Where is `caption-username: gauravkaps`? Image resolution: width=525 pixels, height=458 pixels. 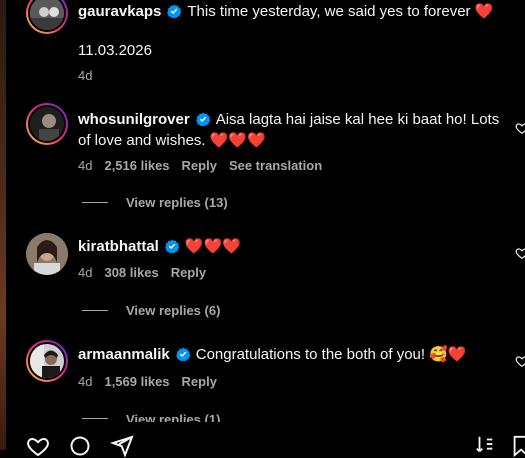
caption-username: gauravkaps is located at coordinates (119, 11).